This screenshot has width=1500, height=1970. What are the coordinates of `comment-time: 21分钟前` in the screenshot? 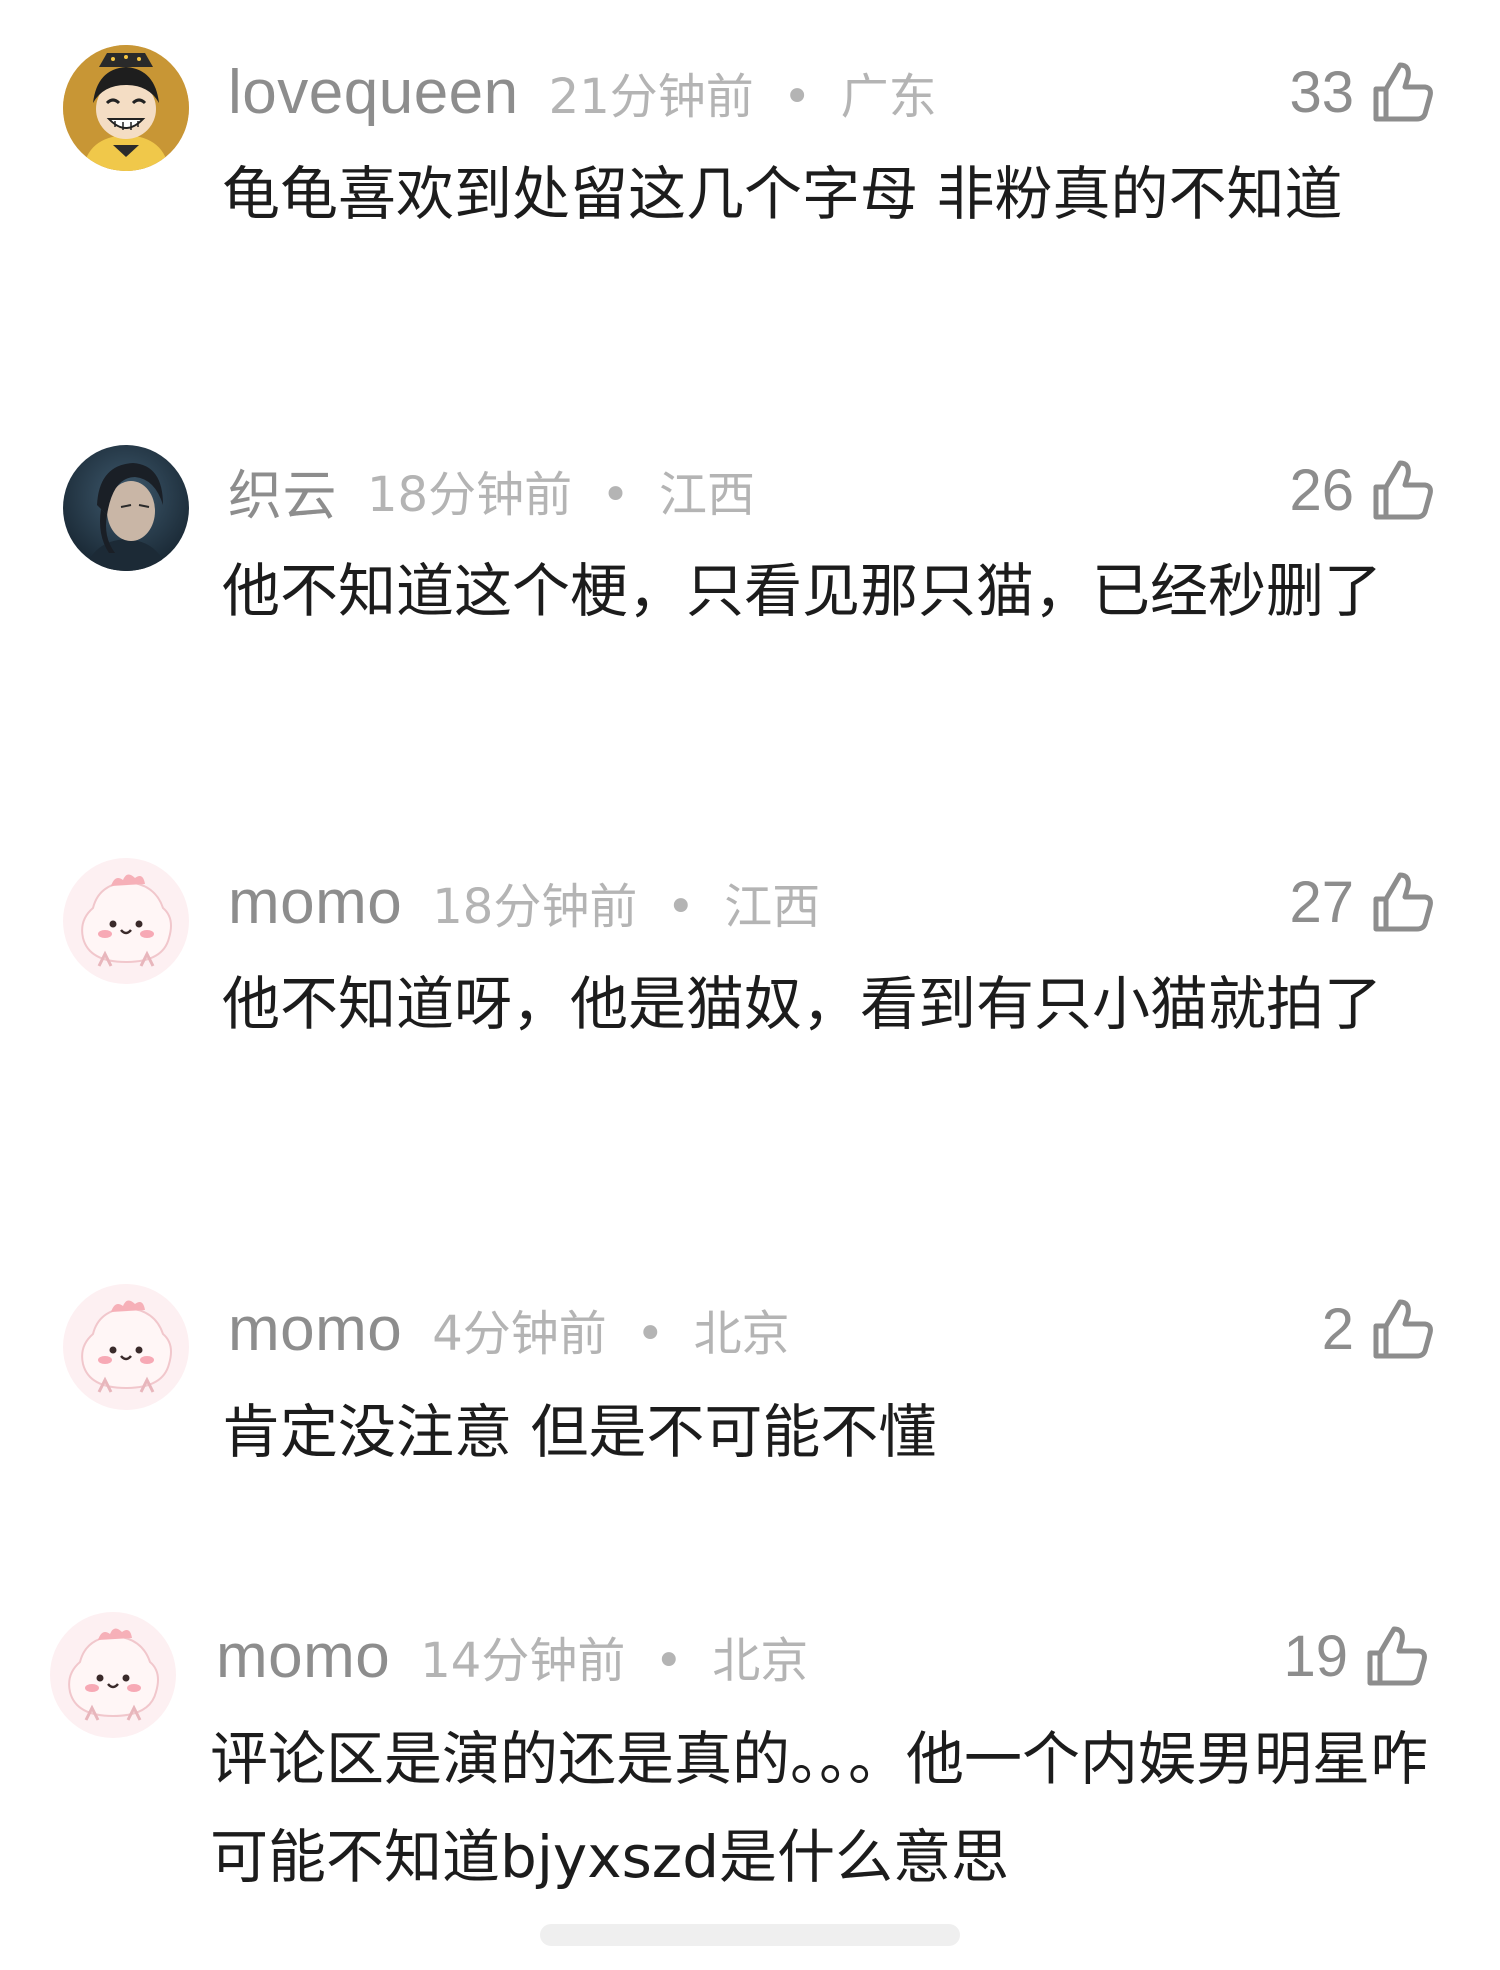 It's located at (651, 97).